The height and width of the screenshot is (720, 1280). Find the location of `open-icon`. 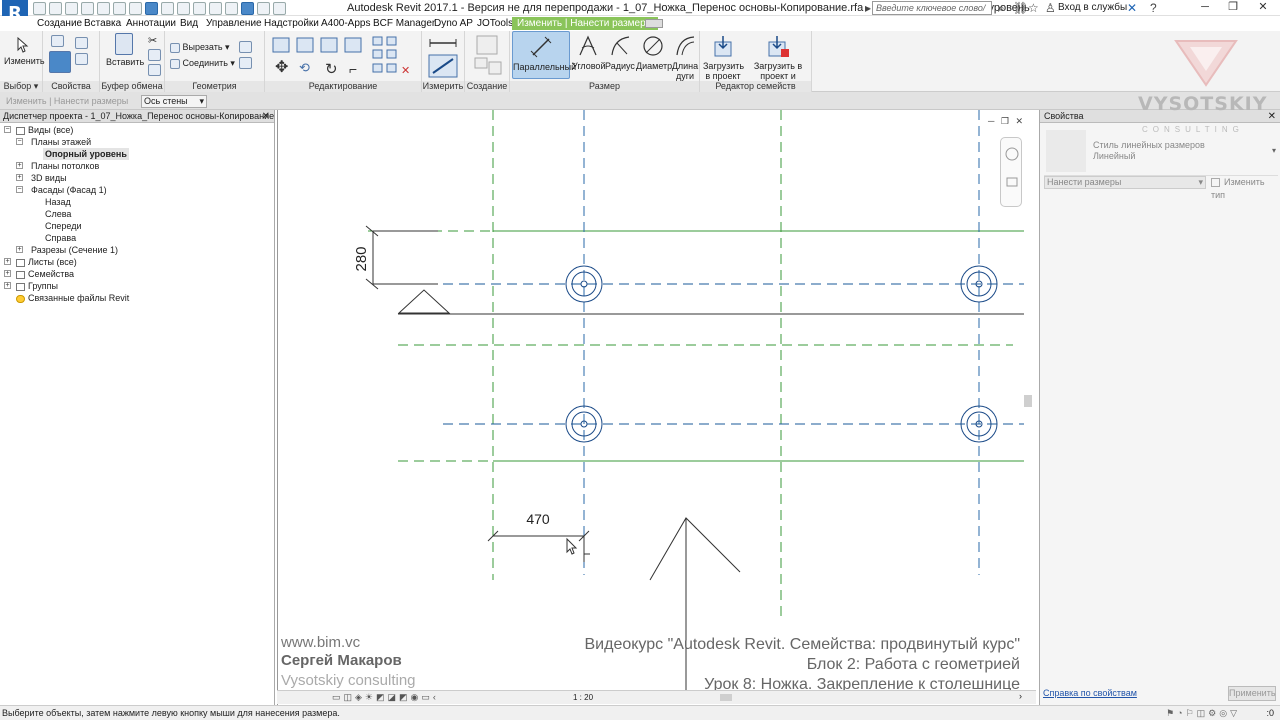

open-icon is located at coordinates (39, 8).